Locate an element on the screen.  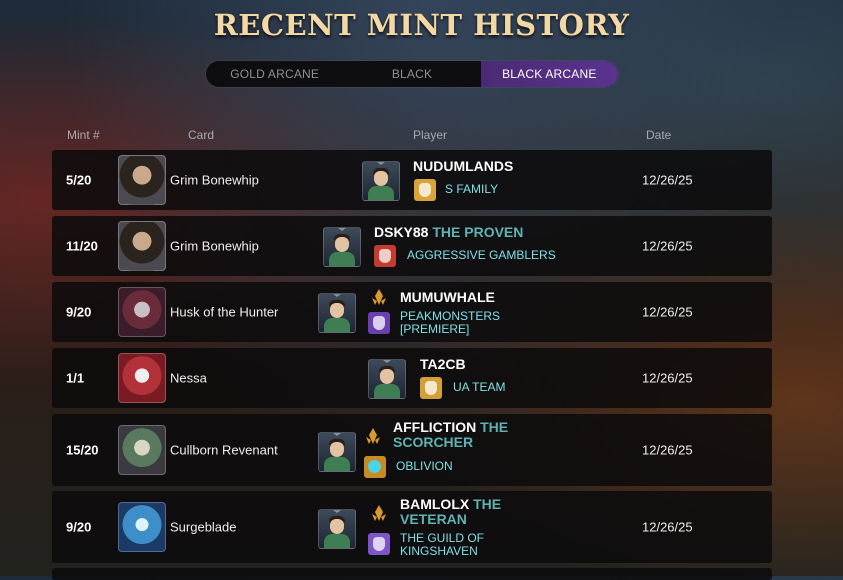
tab-gold-arcane: GOLD ARCANE is located at coordinates (274, 74).